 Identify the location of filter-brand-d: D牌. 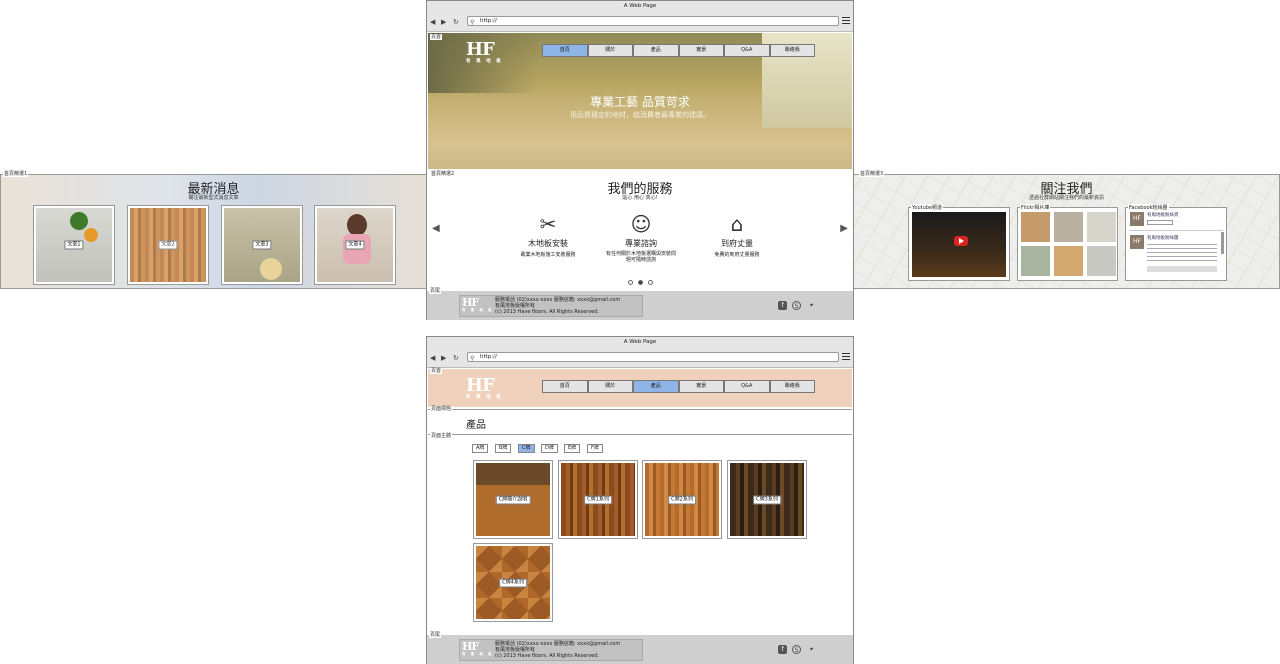
(549, 448).